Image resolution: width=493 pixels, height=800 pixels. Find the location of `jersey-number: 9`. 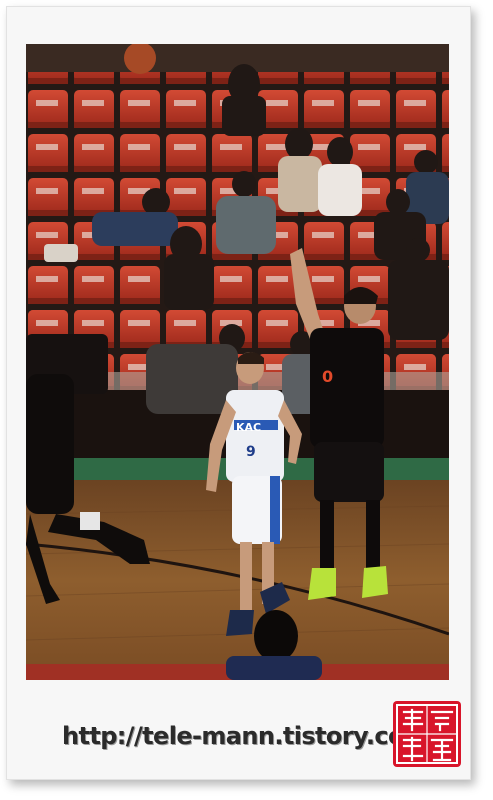

jersey-number: 9 is located at coordinates (251, 452).